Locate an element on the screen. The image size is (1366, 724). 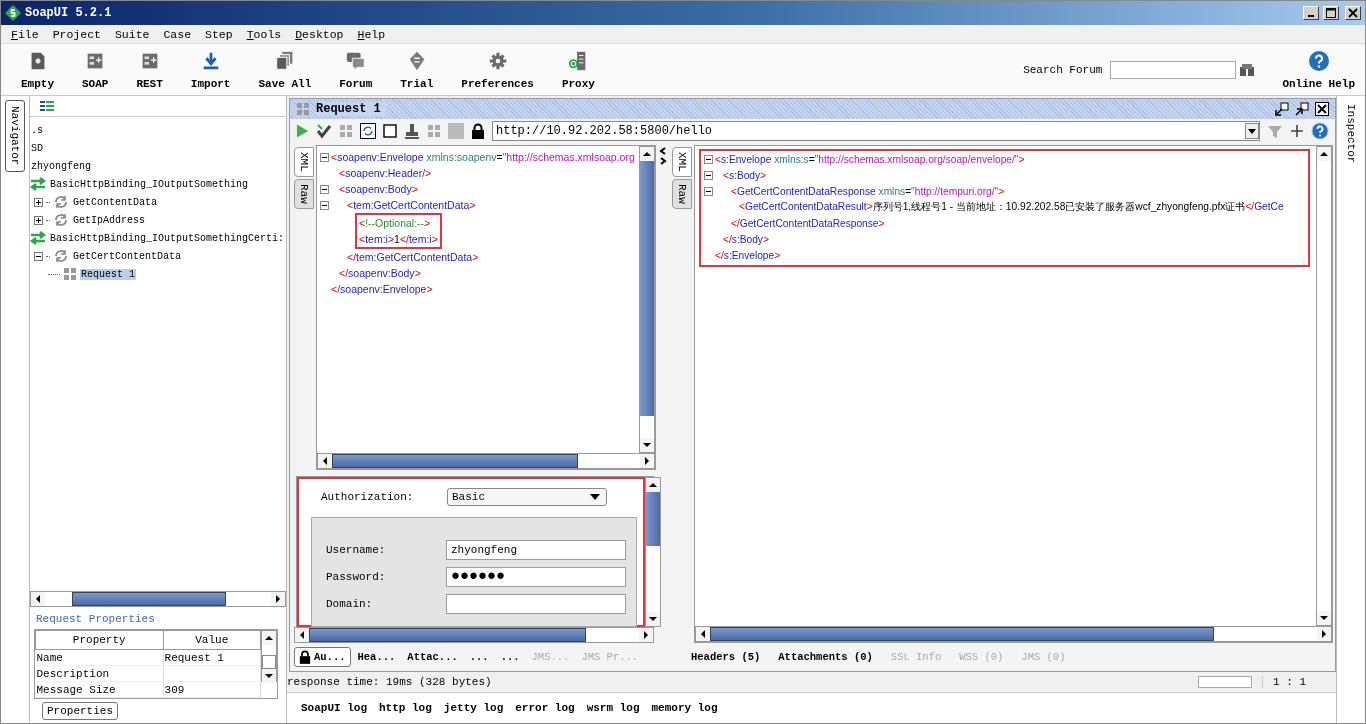
dropdown-icon is located at coordinates (1252, 131).